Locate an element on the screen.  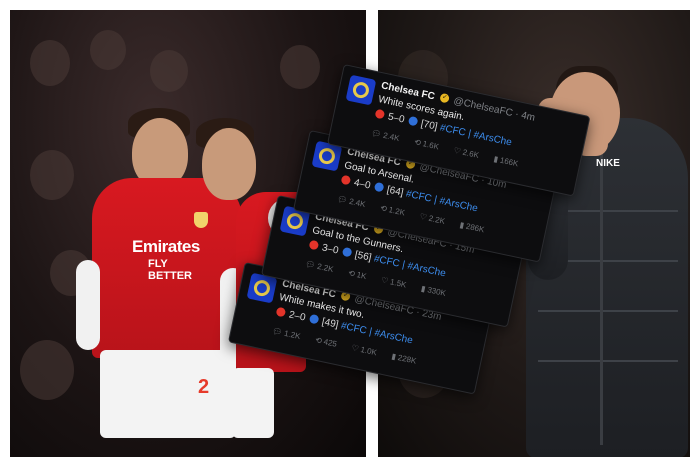
reply-button: 💬︎1.2K is located at coordinates (286, 333).